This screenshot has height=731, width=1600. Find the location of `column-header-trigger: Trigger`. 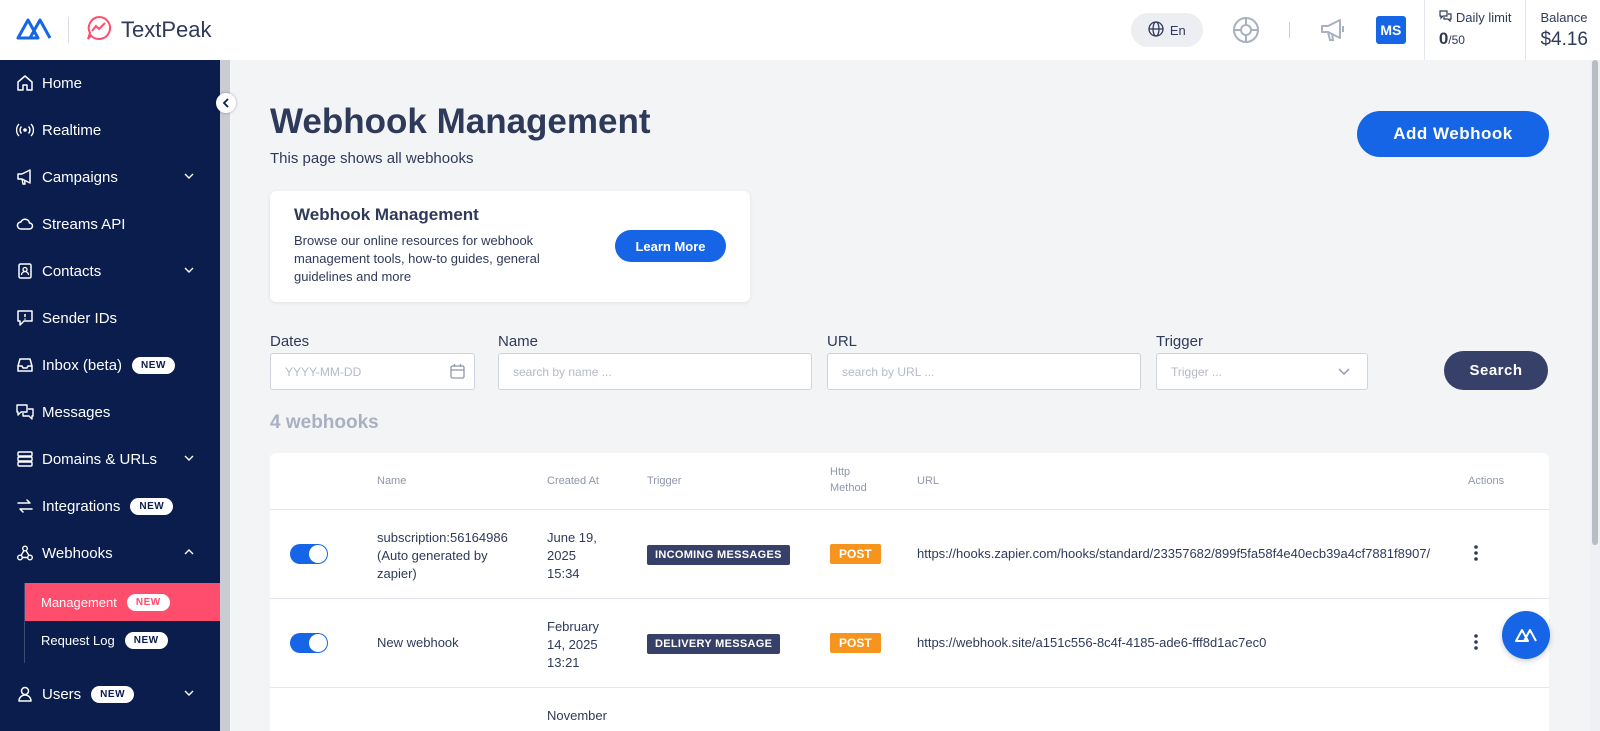

column-header-trigger: Trigger is located at coordinates (664, 481).